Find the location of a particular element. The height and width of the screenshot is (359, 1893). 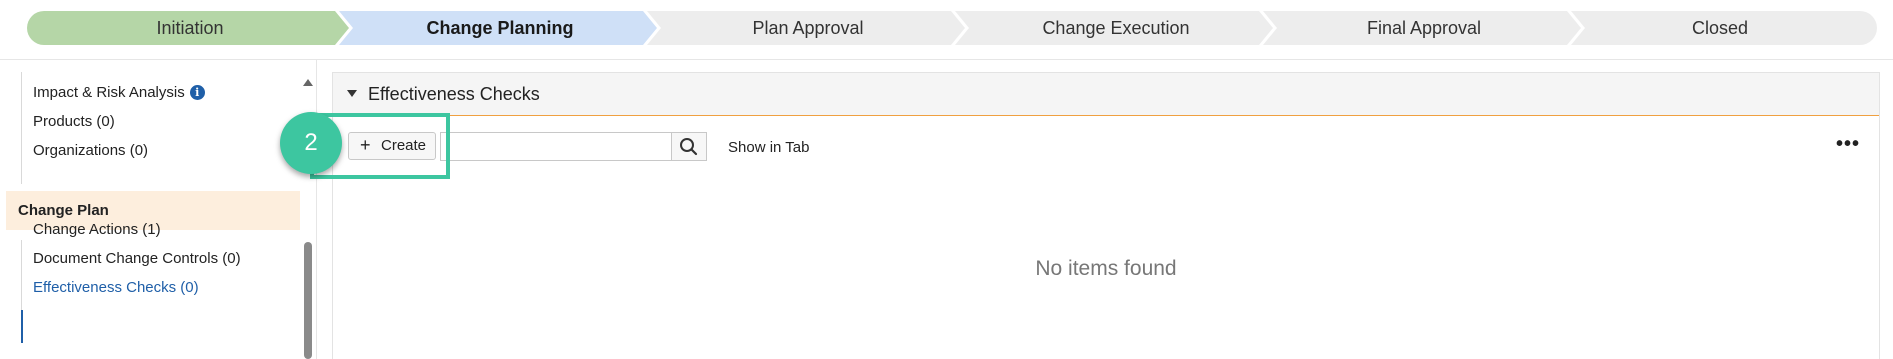

stage-label-closed: Closed is located at coordinates (1720, 28).